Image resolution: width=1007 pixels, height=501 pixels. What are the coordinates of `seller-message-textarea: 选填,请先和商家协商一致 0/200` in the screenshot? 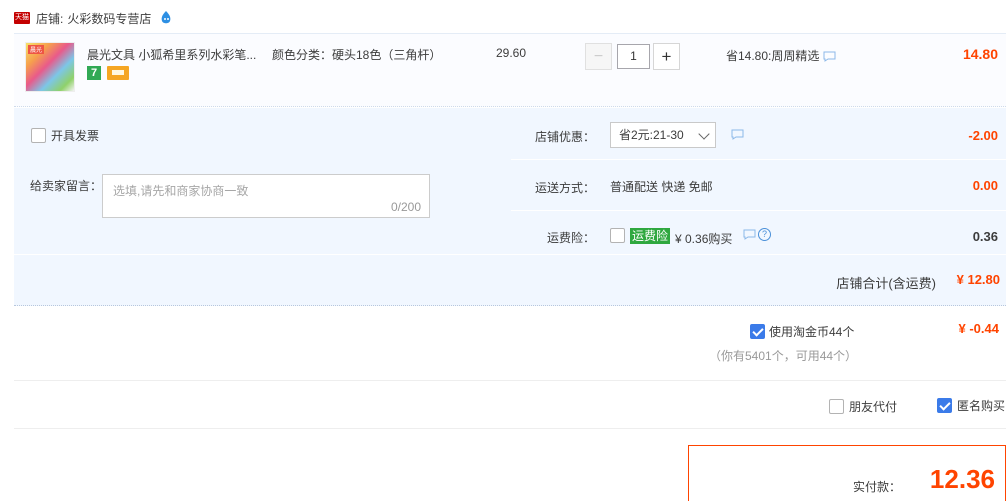 It's located at (266, 196).